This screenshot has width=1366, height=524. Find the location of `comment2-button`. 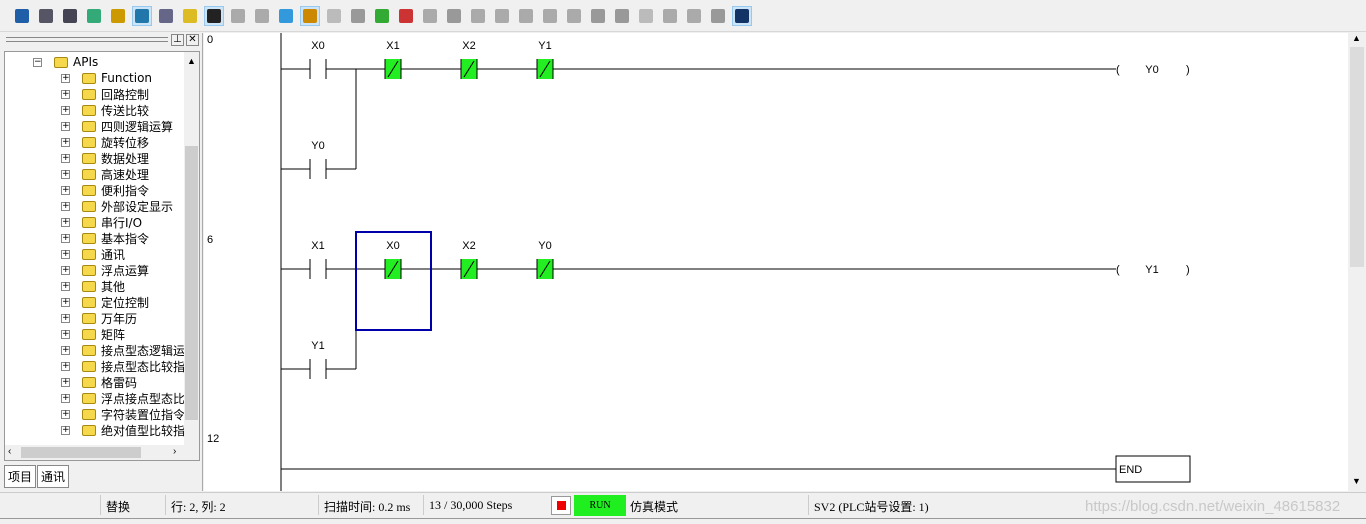

comment2-button is located at coordinates (262, 16).